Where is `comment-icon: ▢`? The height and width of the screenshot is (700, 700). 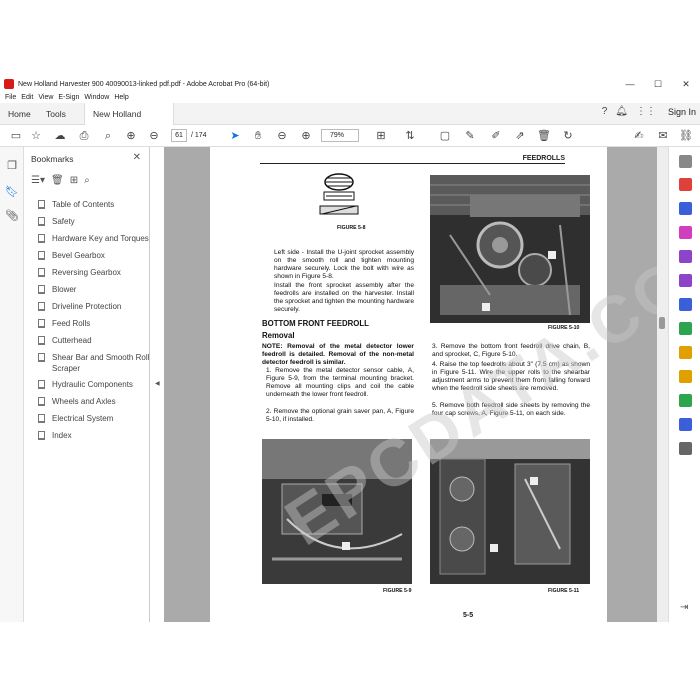
comment-icon: ▢ is located at coordinates (445, 136).